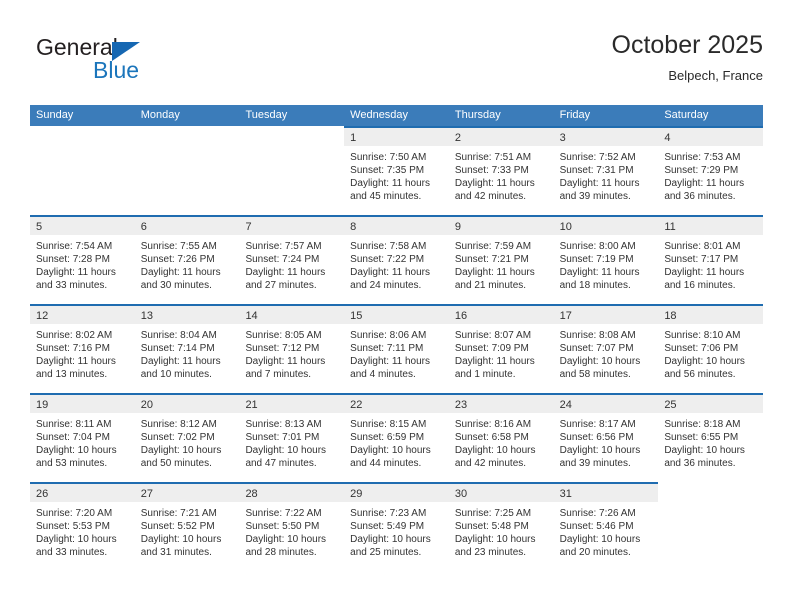  I want to click on day-number: 4, so click(667, 138).